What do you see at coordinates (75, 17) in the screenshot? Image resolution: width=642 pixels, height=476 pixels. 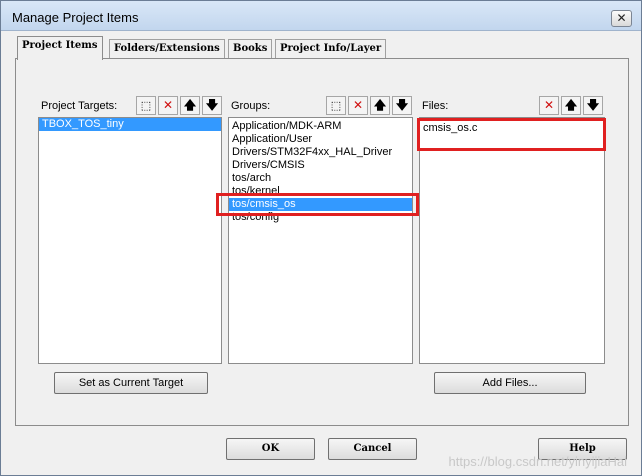 I see `window-title: Manage Project Items` at bounding box center [75, 17].